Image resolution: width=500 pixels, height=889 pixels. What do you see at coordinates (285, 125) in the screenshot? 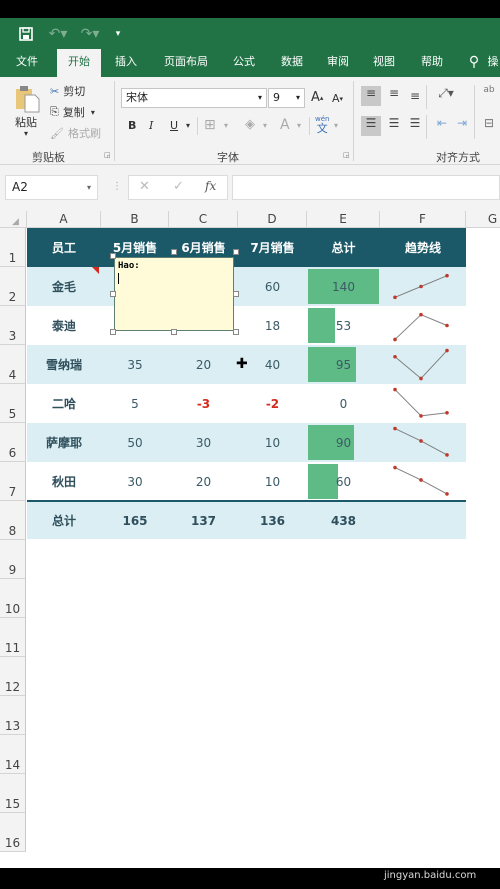
I see `font-color-button: A` at bounding box center [285, 125].